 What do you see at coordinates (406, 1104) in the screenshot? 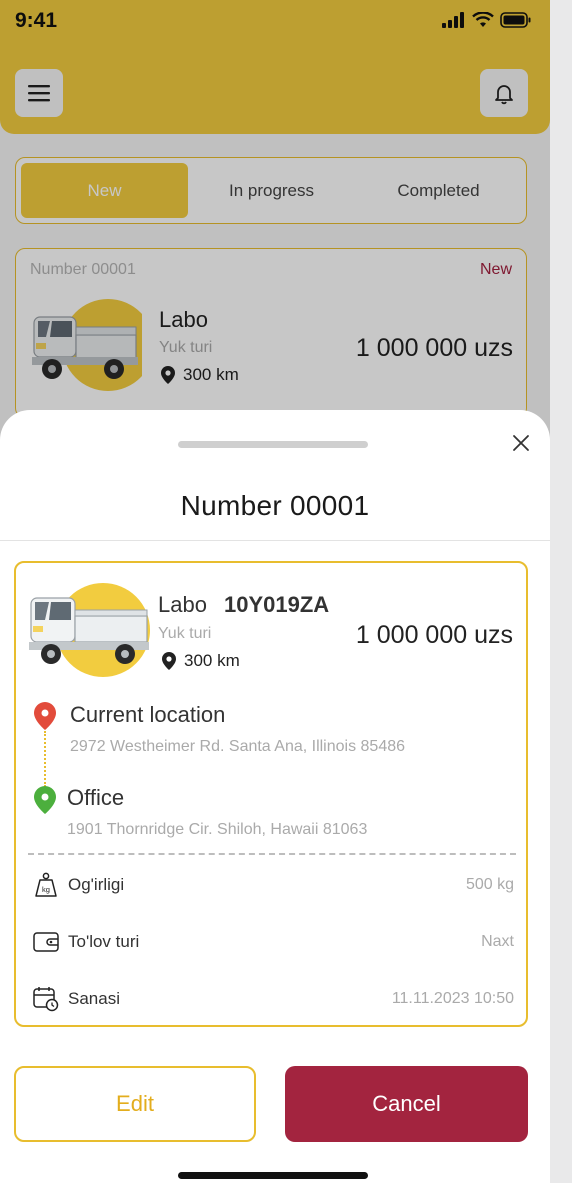
I see `cancel-button: Cancel` at bounding box center [406, 1104].